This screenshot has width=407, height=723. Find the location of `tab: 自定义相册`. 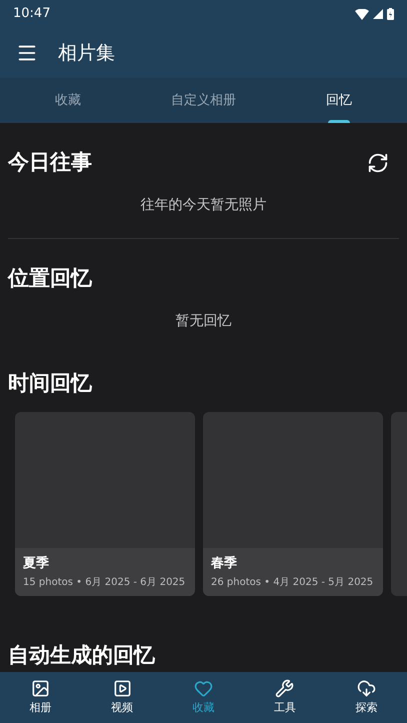

tab: 自定义相册 is located at coordinates (204, 100).